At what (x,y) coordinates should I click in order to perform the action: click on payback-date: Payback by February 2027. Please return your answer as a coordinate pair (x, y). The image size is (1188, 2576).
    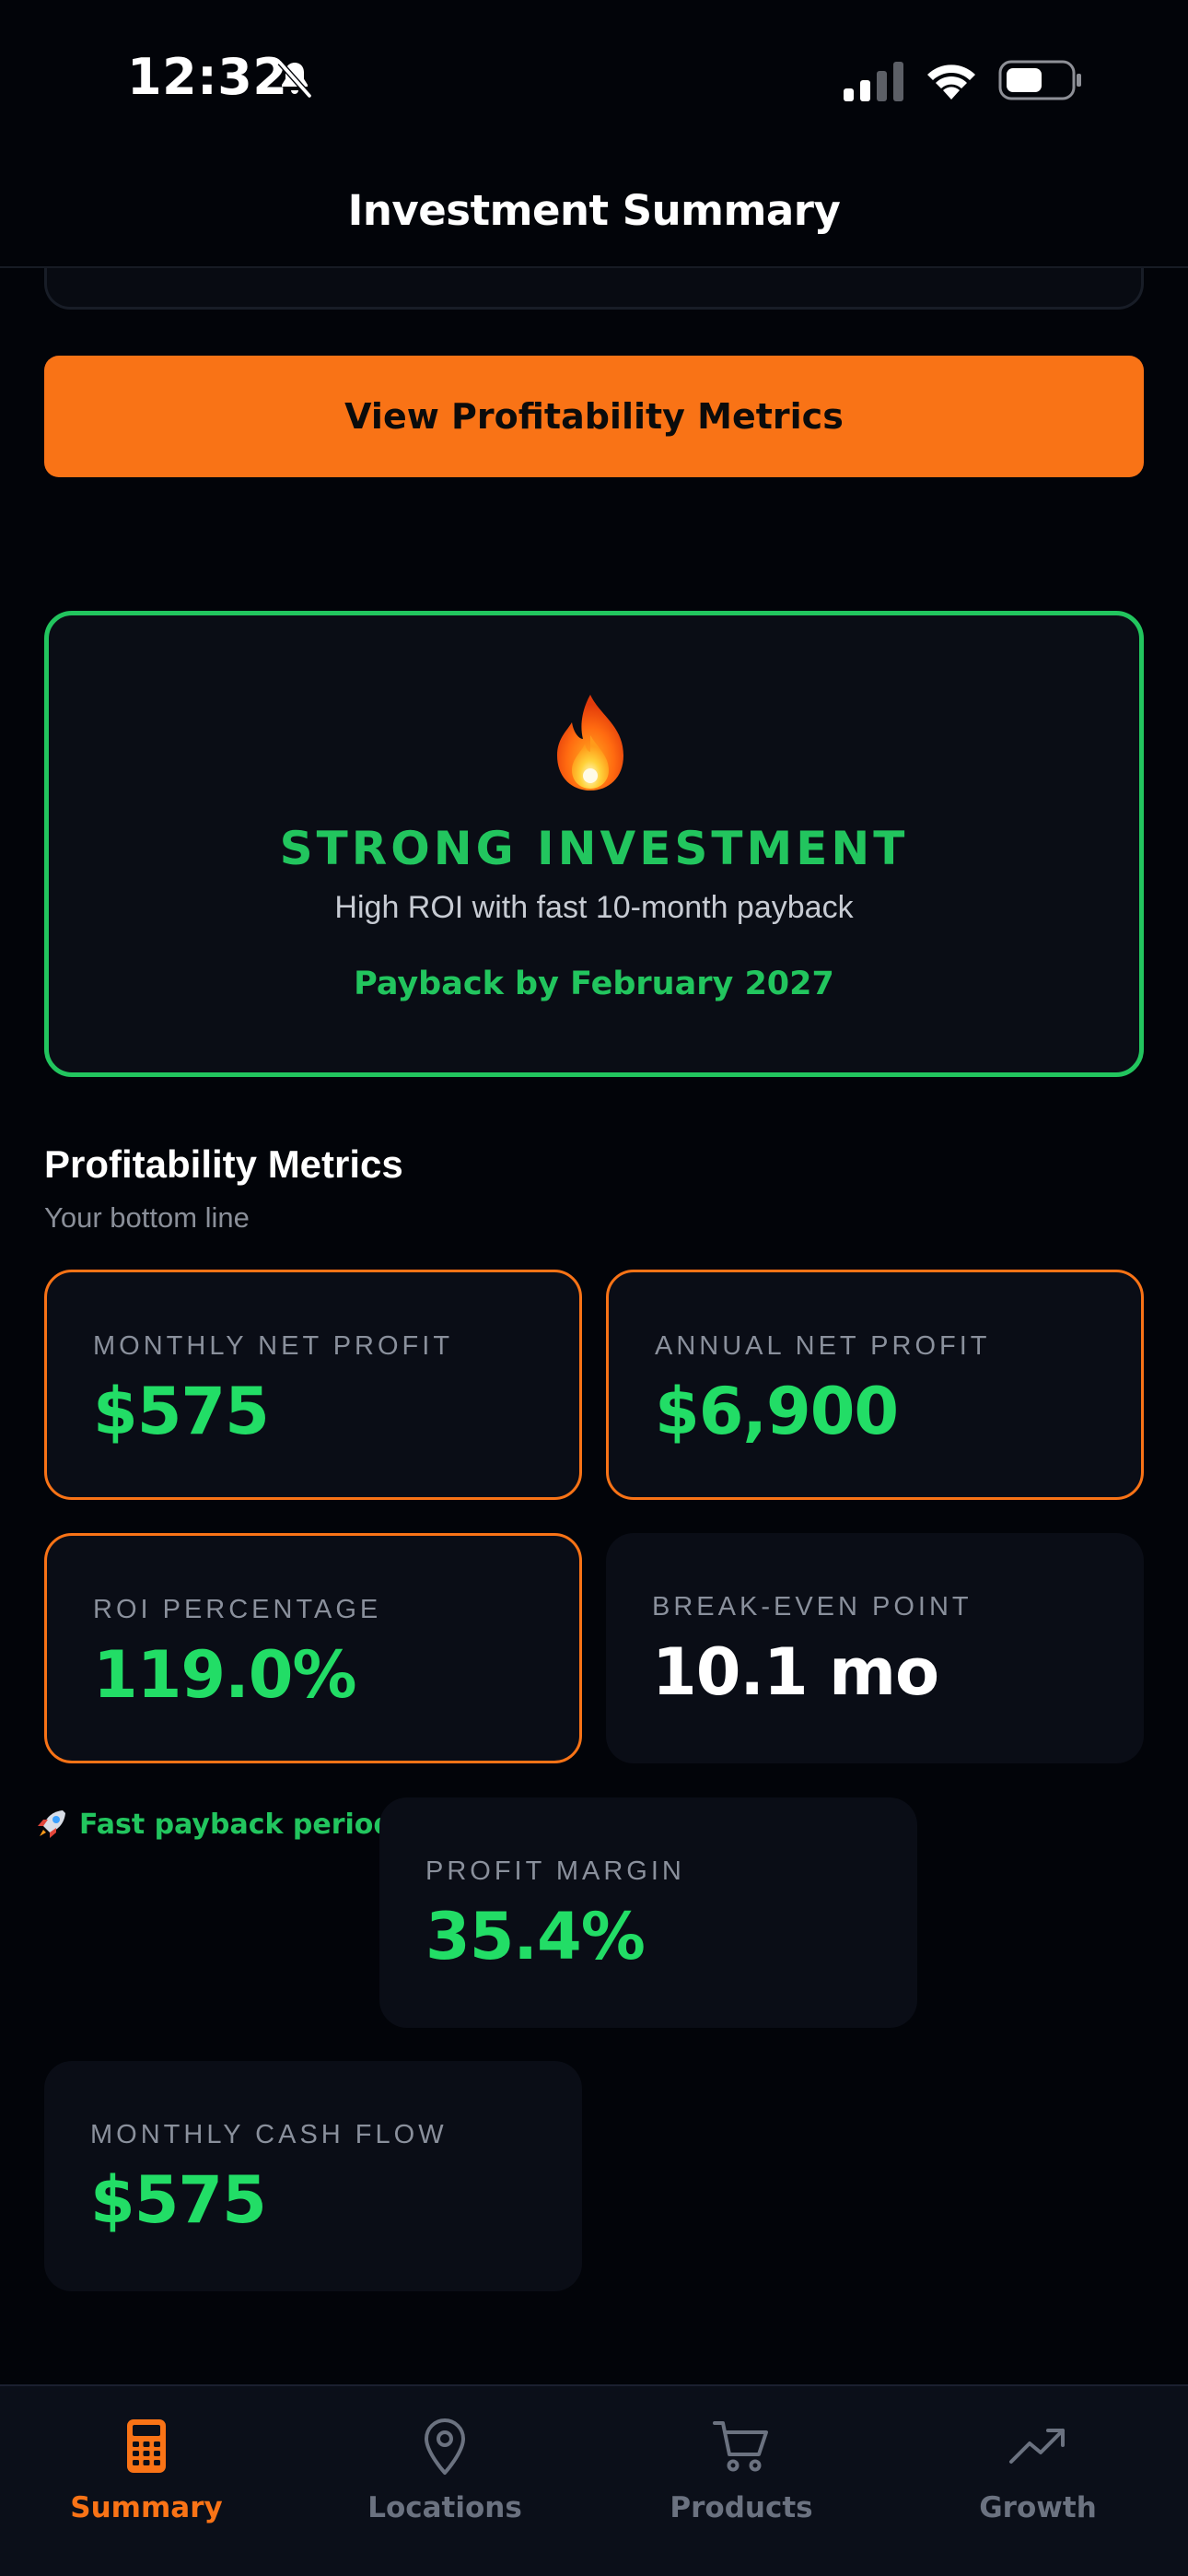
    Looking at the image, I should click on (594, 984).